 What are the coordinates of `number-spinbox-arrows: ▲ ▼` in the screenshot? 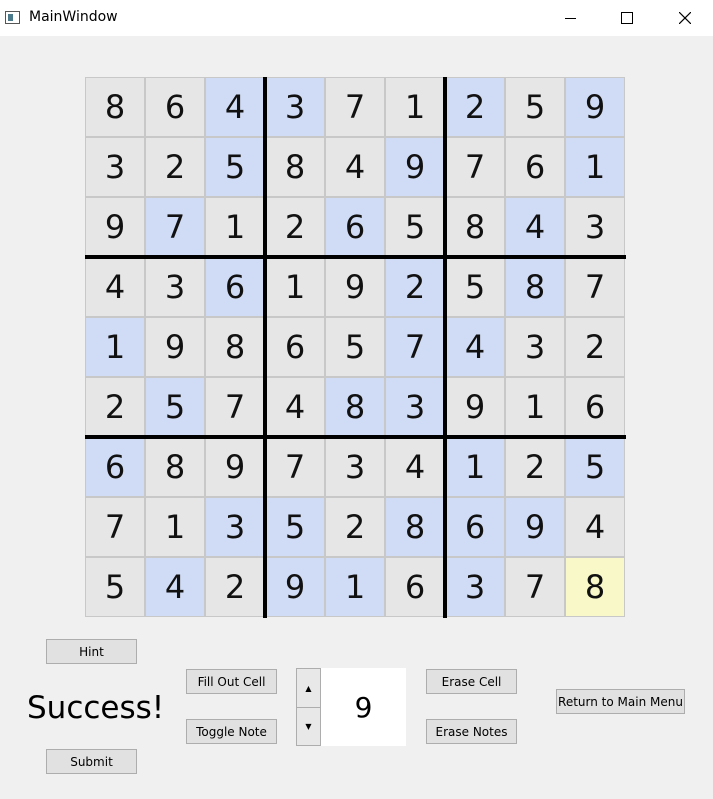 It's located at (308, 707).